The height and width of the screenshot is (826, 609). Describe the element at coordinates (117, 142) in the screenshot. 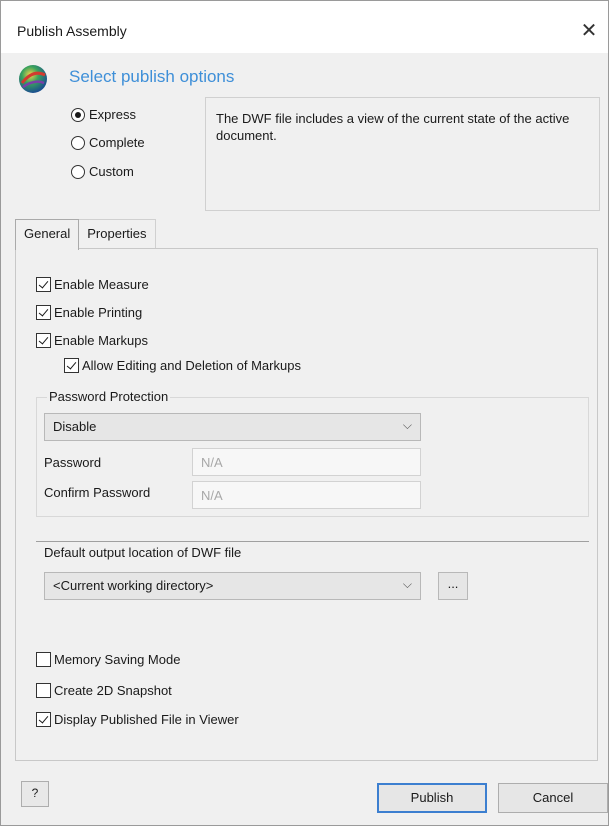

I see `radio-complete-label: Complete` at that location.